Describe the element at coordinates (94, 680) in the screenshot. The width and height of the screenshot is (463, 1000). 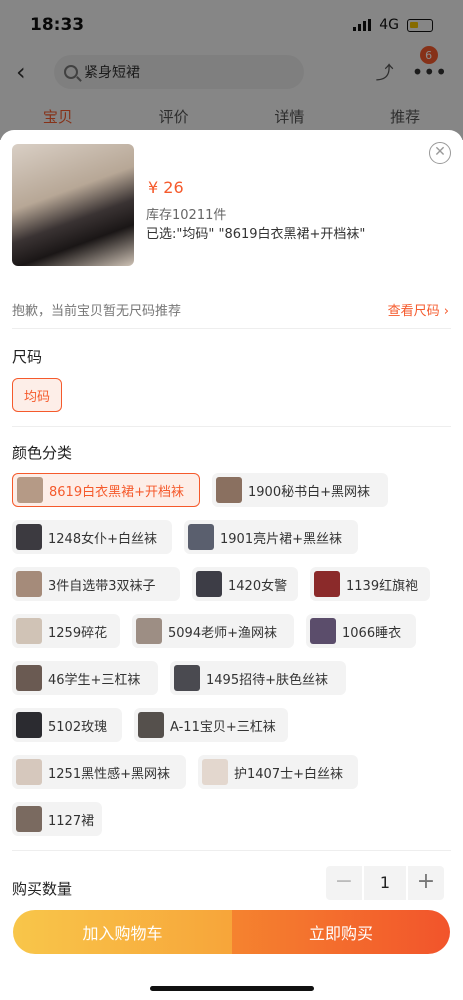
I see `color-option-label: 46学生+三杠袜` at that location.